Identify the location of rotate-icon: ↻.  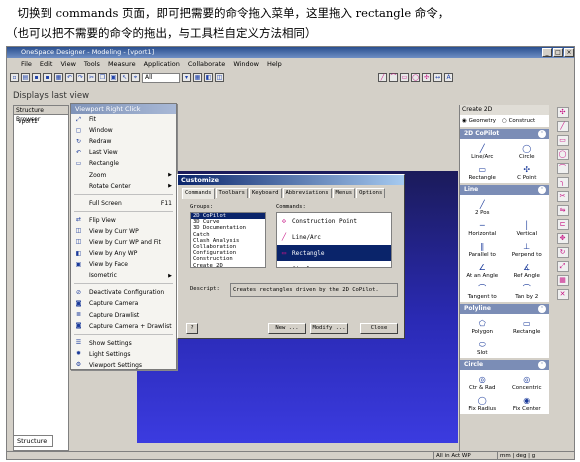
(562, 252).